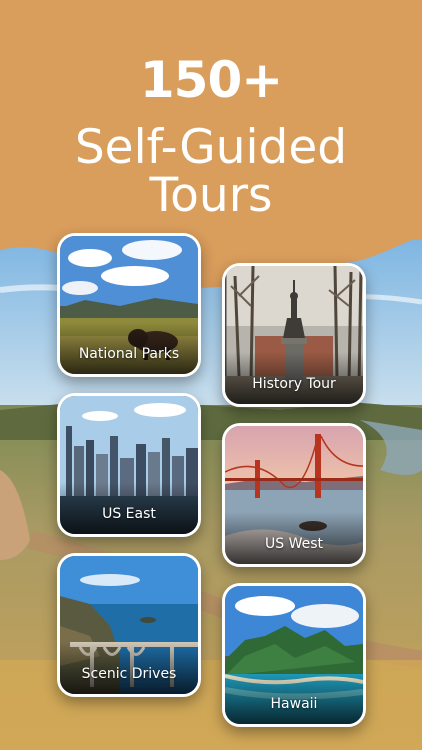 The width and height of the screenshot is (422, 750). Describe the element at coordinates (294, 335) in the screenshot. I see `tour-card-history-tour: History Tour` at that location.